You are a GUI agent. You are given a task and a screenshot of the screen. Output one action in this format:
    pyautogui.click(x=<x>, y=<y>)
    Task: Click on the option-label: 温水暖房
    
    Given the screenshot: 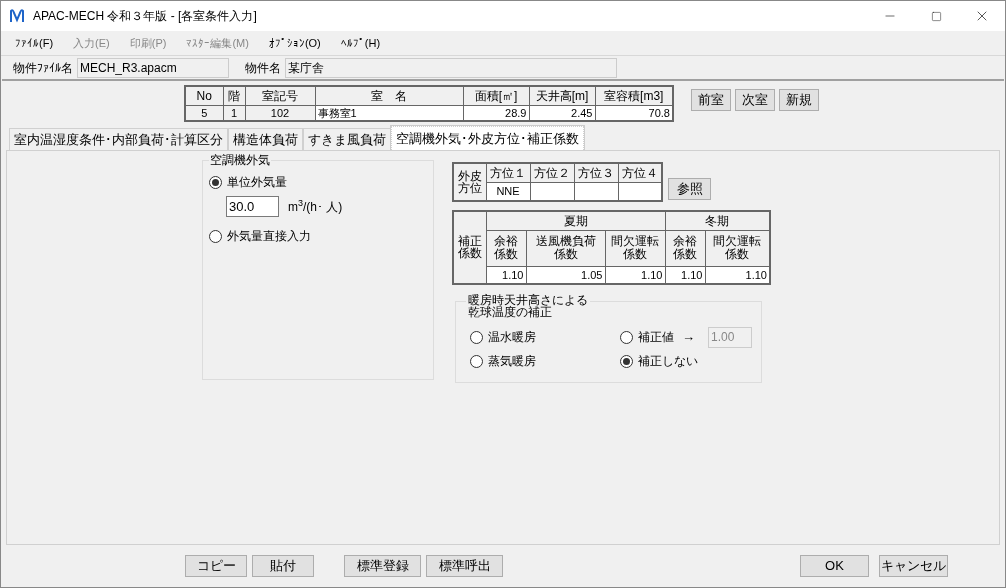 What is the action you would take?
    pyautogui.click(x=512, y=337)
    